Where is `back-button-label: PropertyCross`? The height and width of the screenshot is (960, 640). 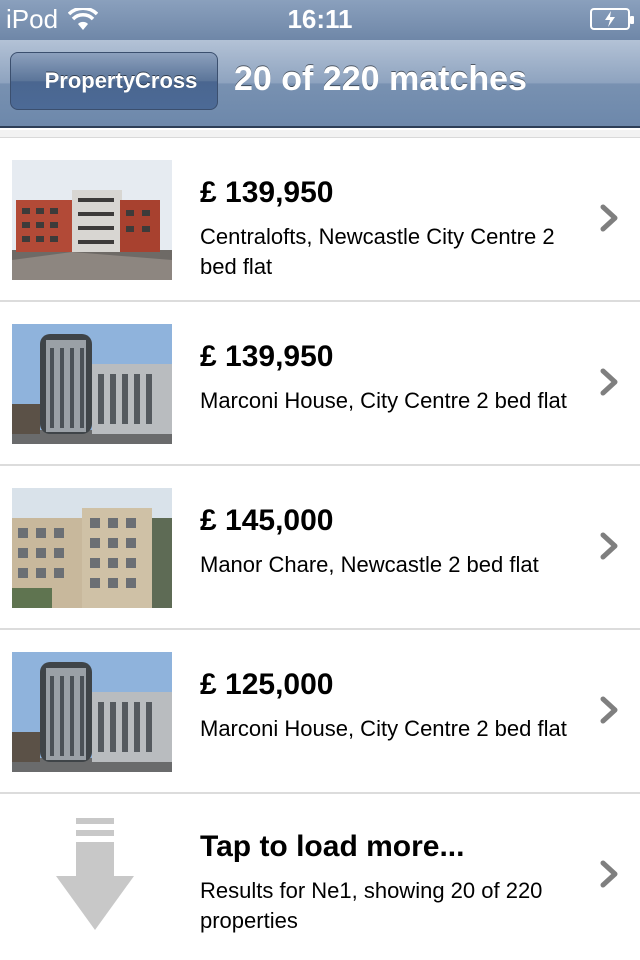
back-button-label: PropertyCross is located at coordinates (121, 80).